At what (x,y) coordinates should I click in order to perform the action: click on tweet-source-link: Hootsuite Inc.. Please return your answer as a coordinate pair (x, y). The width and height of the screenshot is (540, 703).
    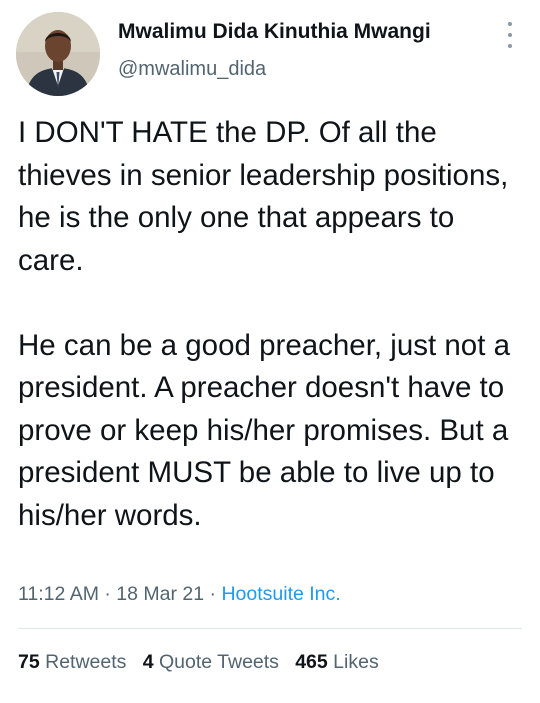
    Looking at the image, I should click on (280, 594).